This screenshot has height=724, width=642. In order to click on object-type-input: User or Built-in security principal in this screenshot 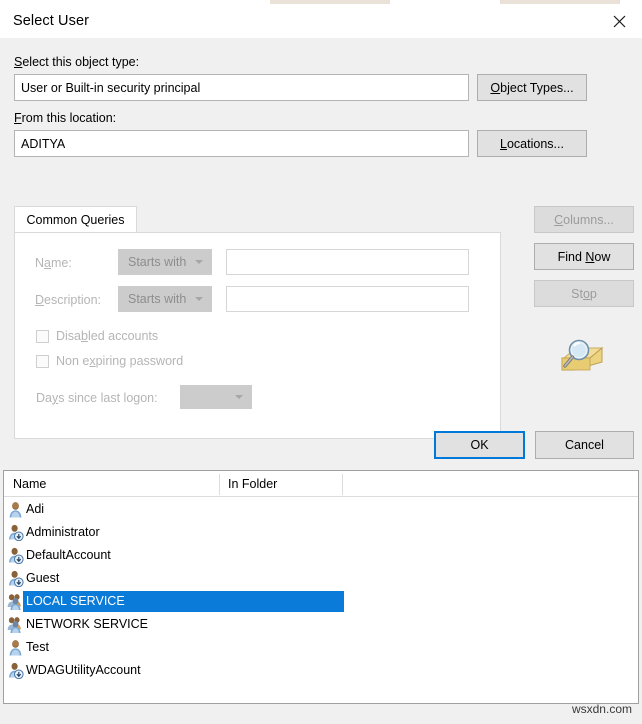, I will do `click(241, 87)`.